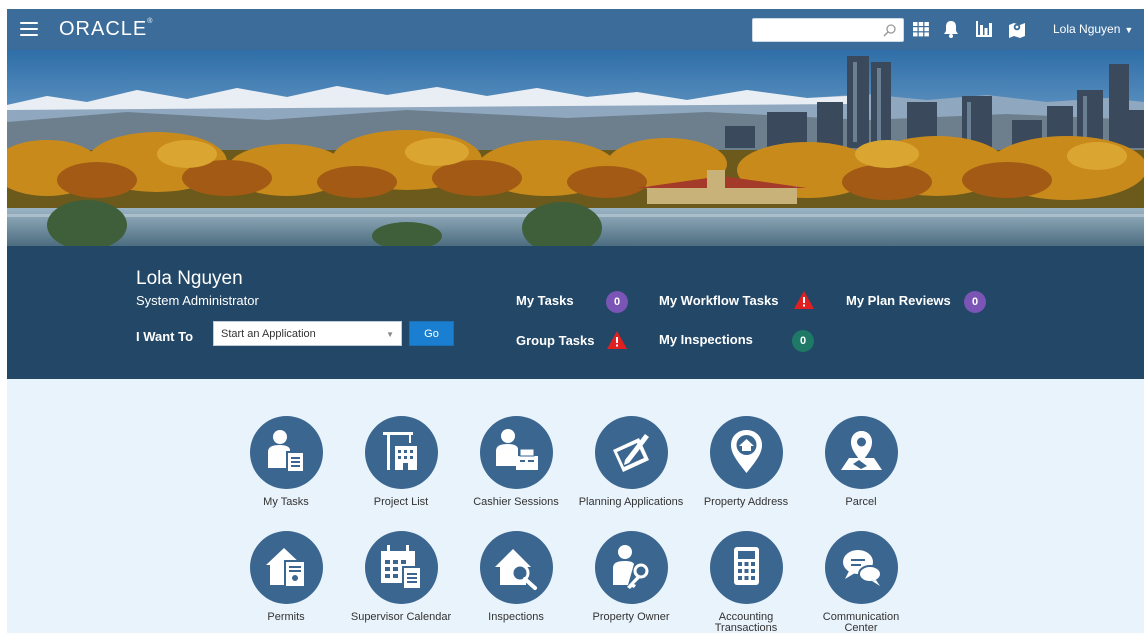  Describe the element at coordinates (631, 502) in the screenshot. I see `tile-label: Planning Applications` at that location.